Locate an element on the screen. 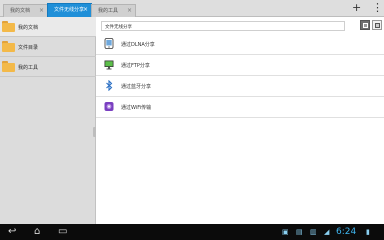 This screenshot has height=240, width=384. share-row-label: 通过WiFi传输 is located at coordinates (136, 108).